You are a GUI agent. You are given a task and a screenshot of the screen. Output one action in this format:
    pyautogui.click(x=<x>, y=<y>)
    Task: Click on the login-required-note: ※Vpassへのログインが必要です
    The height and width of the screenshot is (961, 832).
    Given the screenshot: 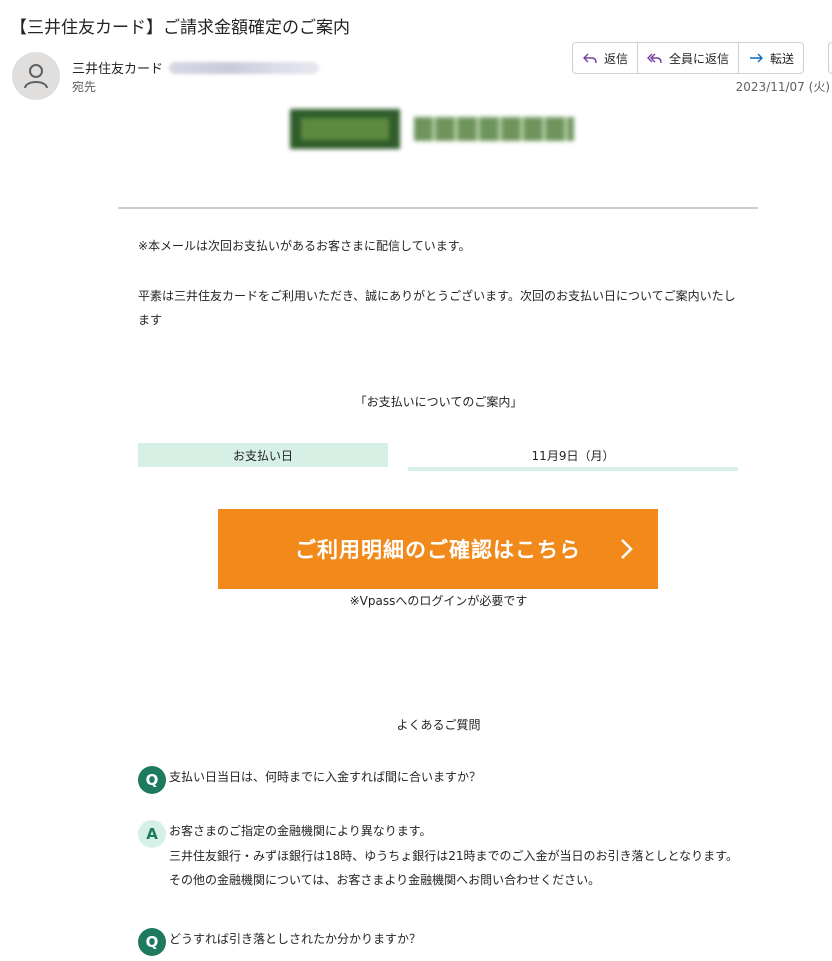 What is the action you would take?
    pyautogui.click(x=438, y=601)
    